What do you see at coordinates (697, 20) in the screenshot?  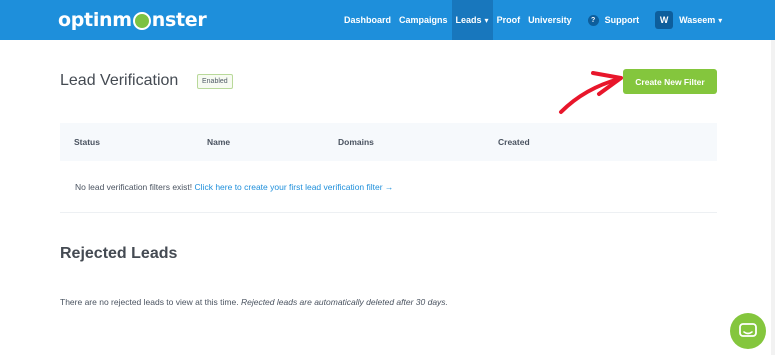 I see `user-name: Waseem` at bounding box center [697, 20].